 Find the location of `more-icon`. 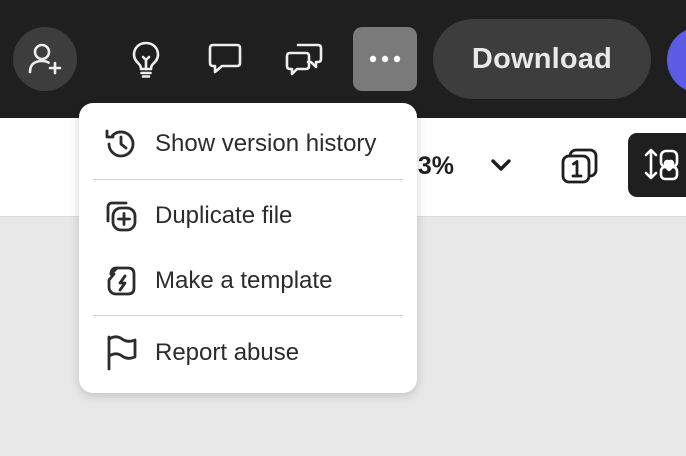

more-icon is located at coordinates (385, 59).